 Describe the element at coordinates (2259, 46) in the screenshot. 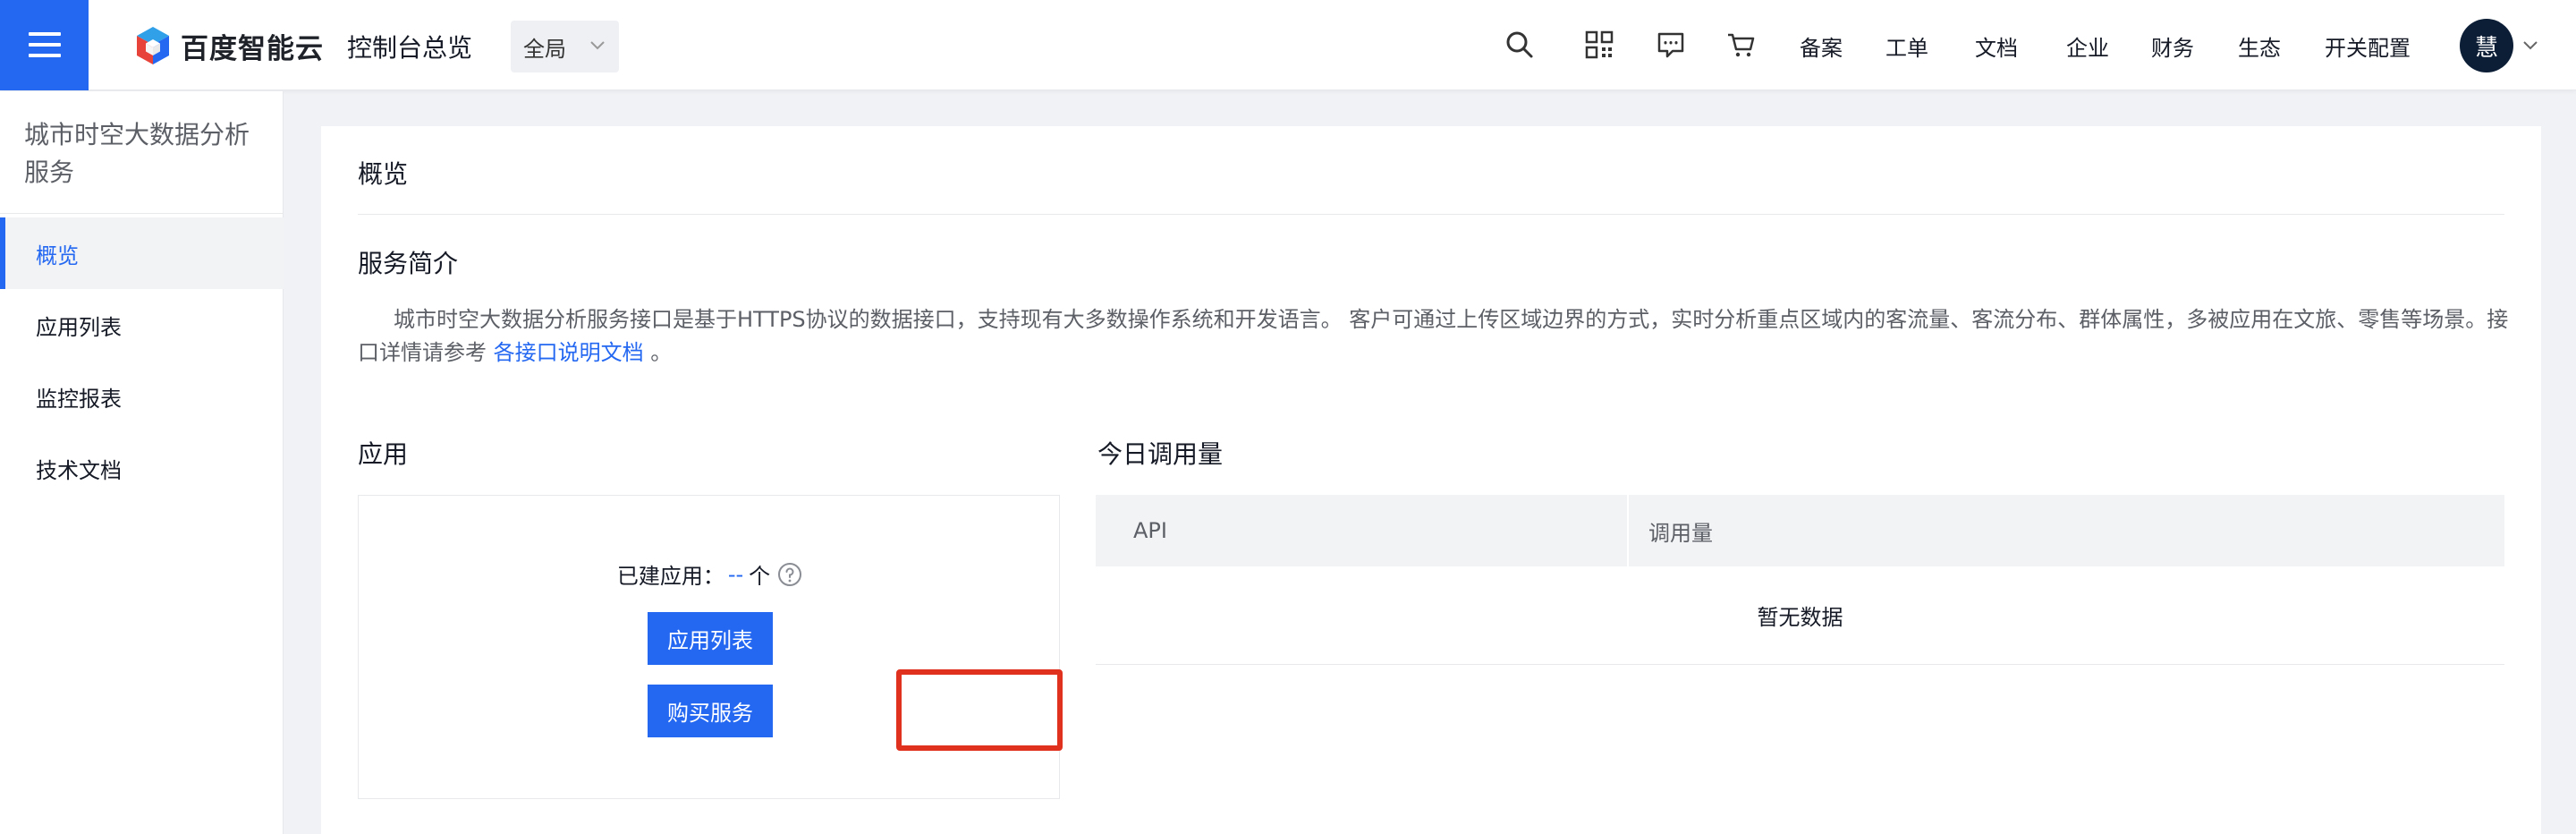

I see `nav-link-ecosystem: 生态` at that location.